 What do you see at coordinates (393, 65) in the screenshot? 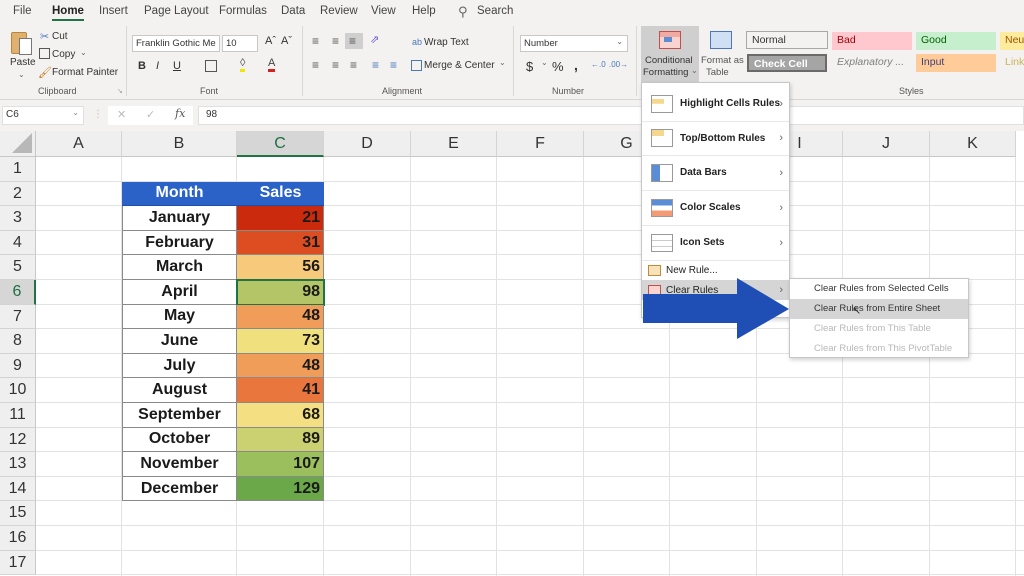
I see `increase-indent-icon: ≡` at bounding box center [393, 65].